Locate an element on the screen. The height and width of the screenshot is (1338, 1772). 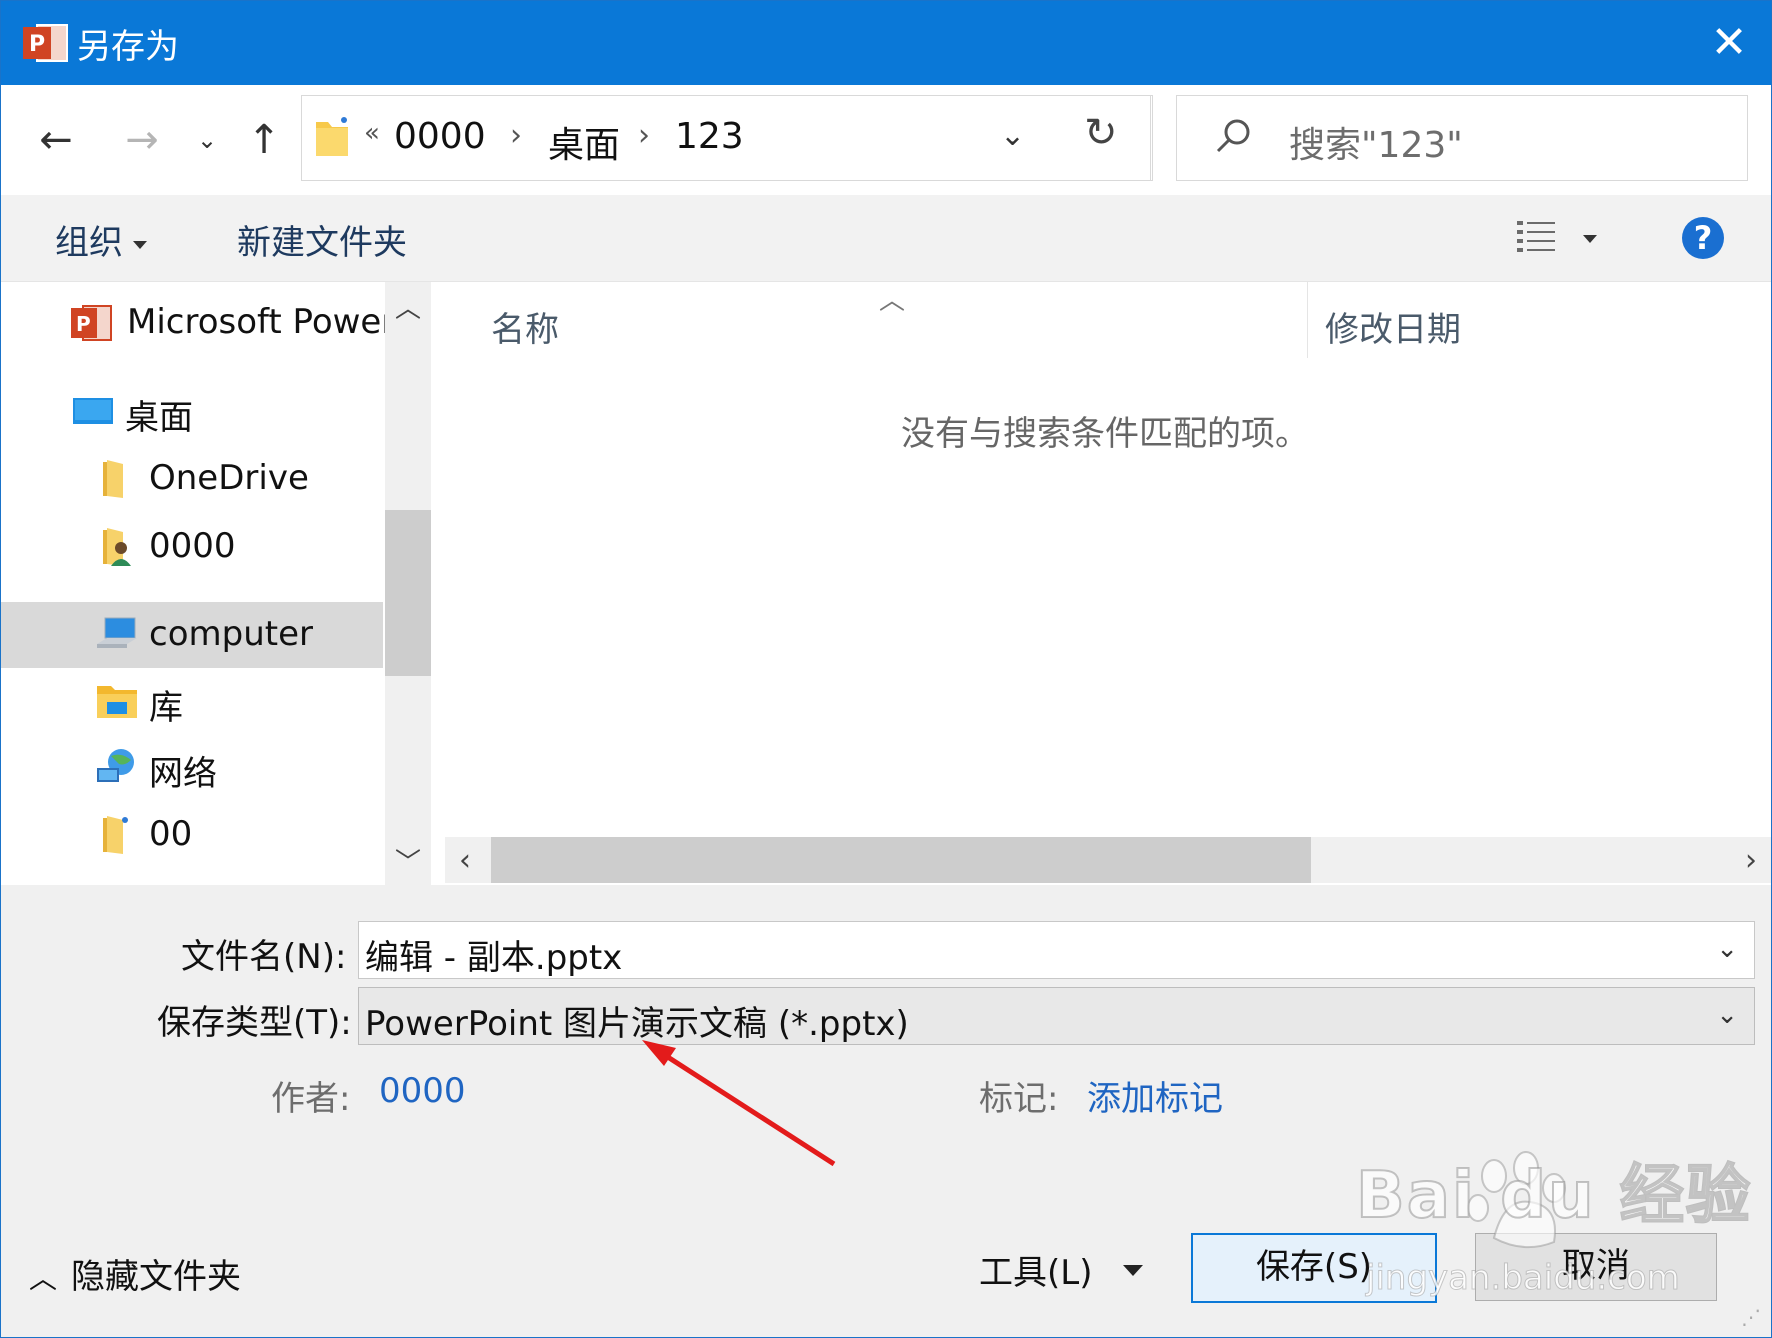
author-value: 0000 is located at coordinates (422, 1091).